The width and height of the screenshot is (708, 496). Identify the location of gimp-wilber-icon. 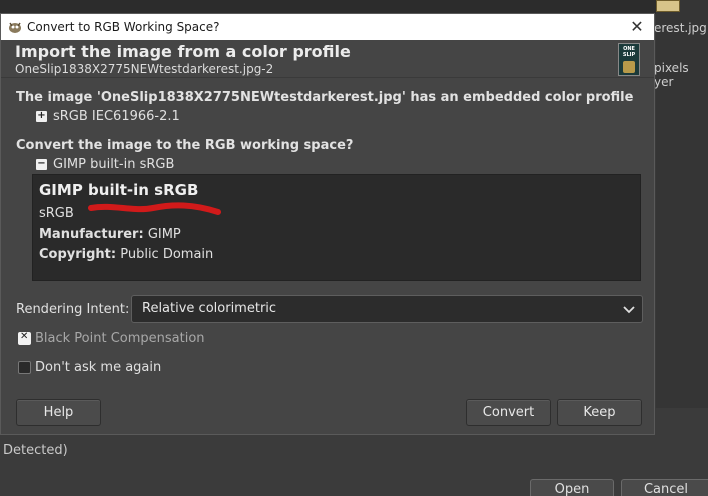
(14, 27).